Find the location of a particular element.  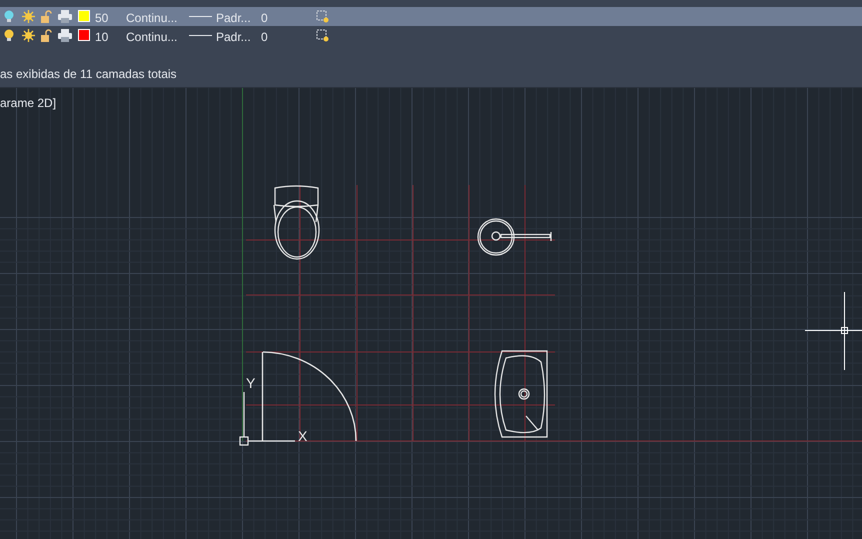

viewport-label: arame 2D] is located at coordinates (28, 103).